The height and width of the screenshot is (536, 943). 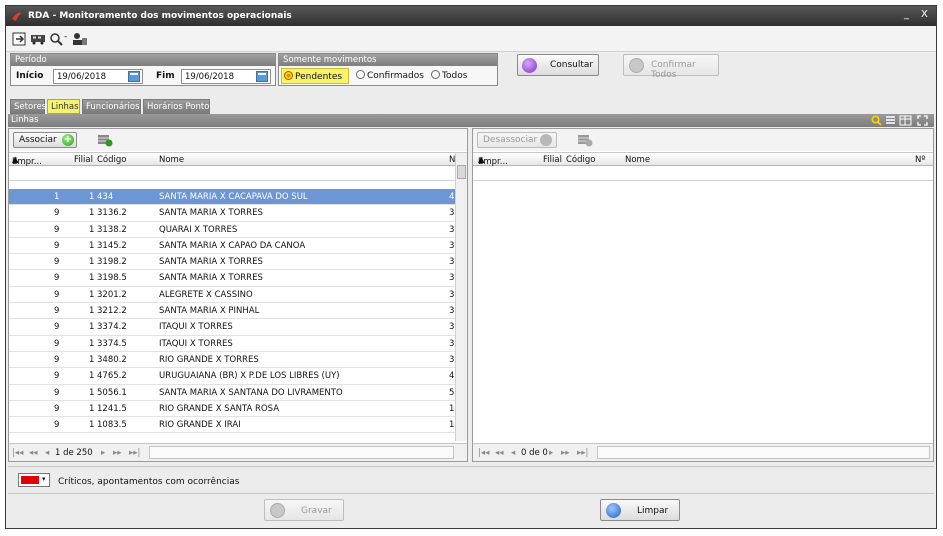 What do you see at coordinates (98, 76) in the screenshot?
I see `inicio-date-input: 19/06/2018` at bounding box center [98, 76].